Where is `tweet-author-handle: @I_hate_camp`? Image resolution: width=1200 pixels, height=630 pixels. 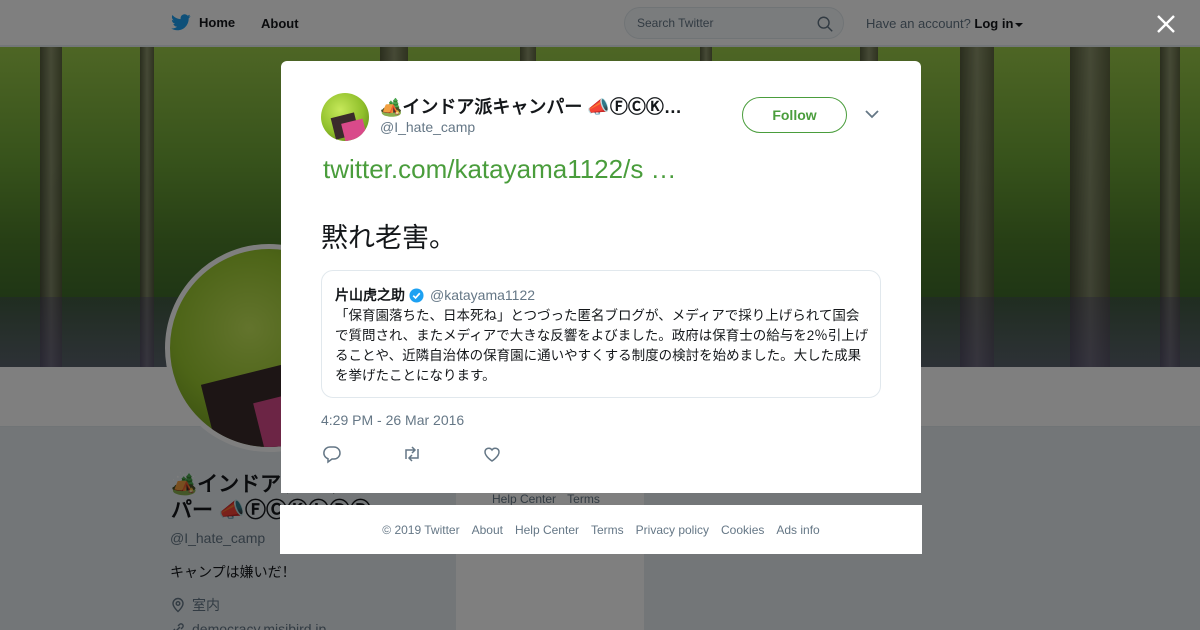
tweet-author-handle: @I_hate_camp is located at coordinates (427, 127).